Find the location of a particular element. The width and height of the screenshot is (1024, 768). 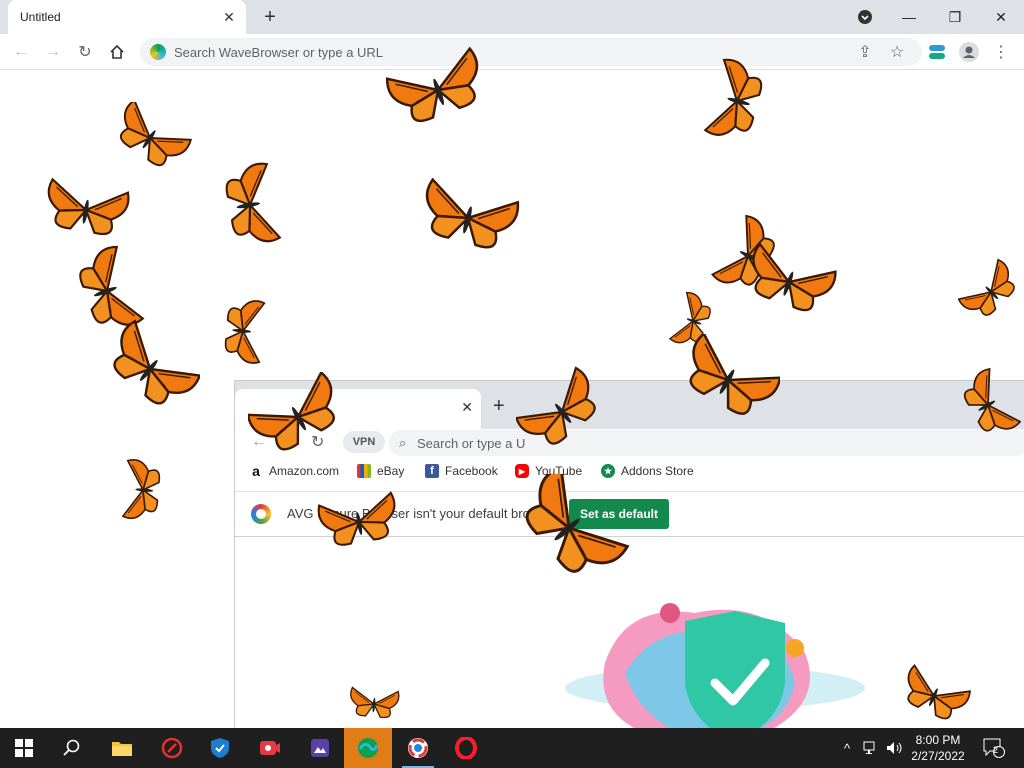

video-app-icon is located at coordinates (270, 748).